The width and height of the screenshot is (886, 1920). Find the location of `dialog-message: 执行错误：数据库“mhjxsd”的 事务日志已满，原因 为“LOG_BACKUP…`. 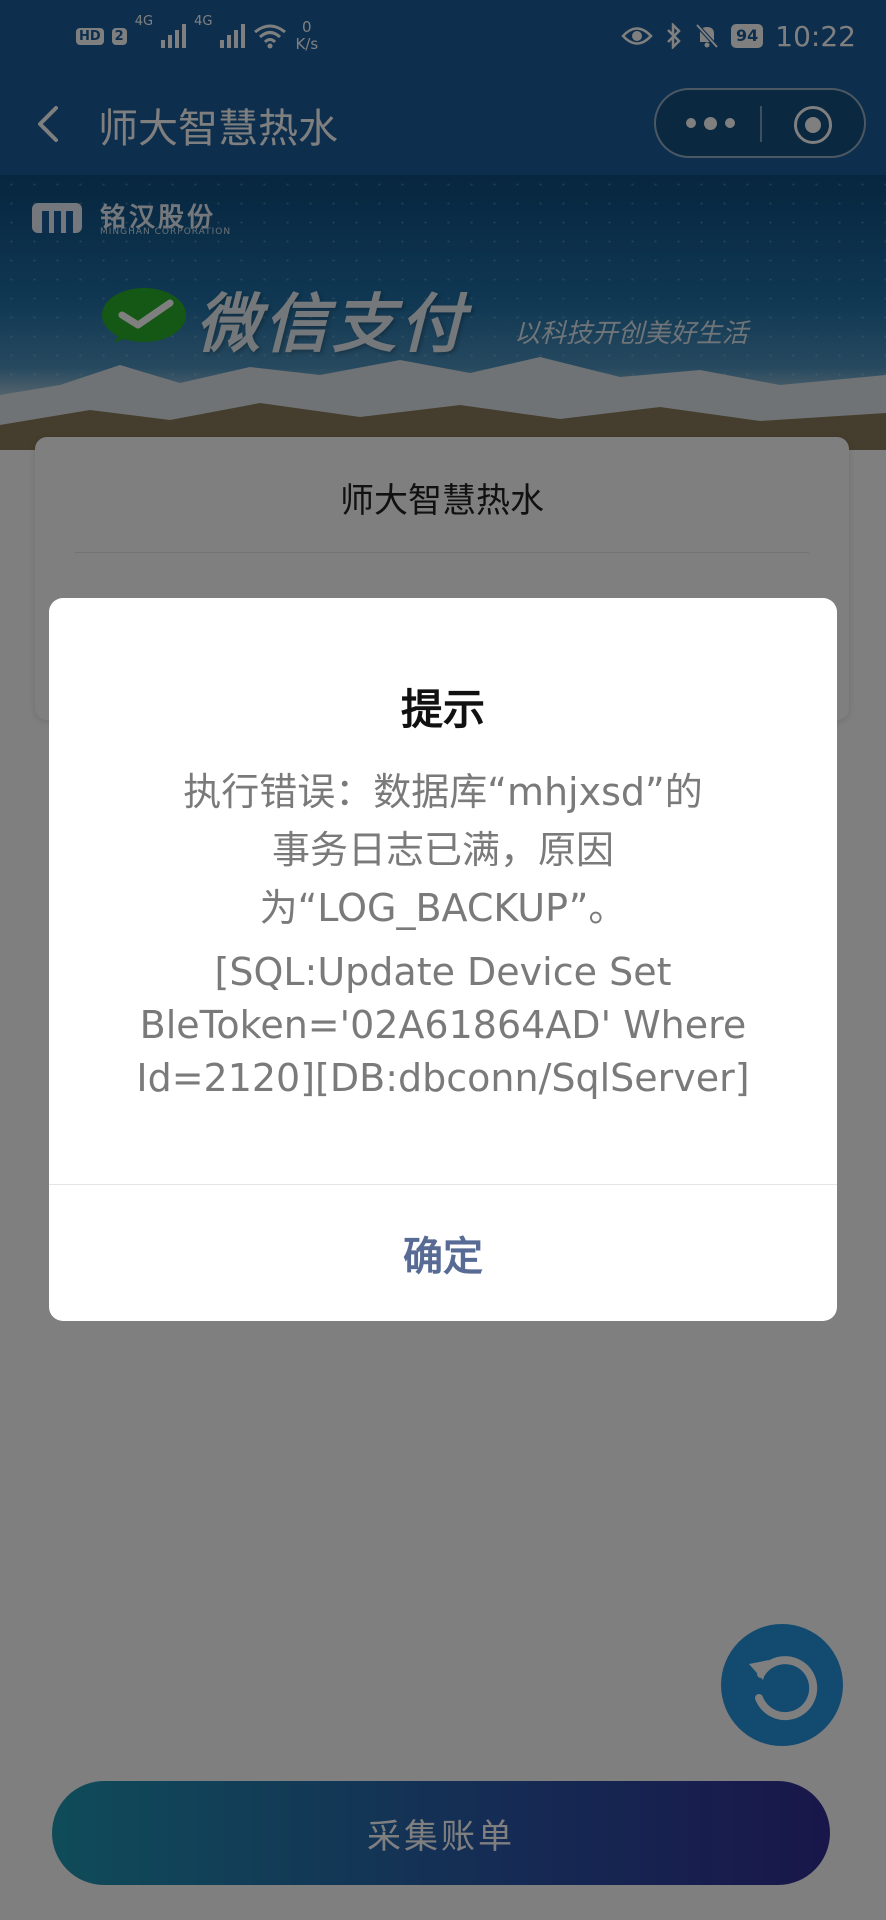

dialog-message: 执行错误：数据库“mhjxsd”的 事务日志已满，原因 为“LOG_BACKUP… is located at coordinates (443, 850).